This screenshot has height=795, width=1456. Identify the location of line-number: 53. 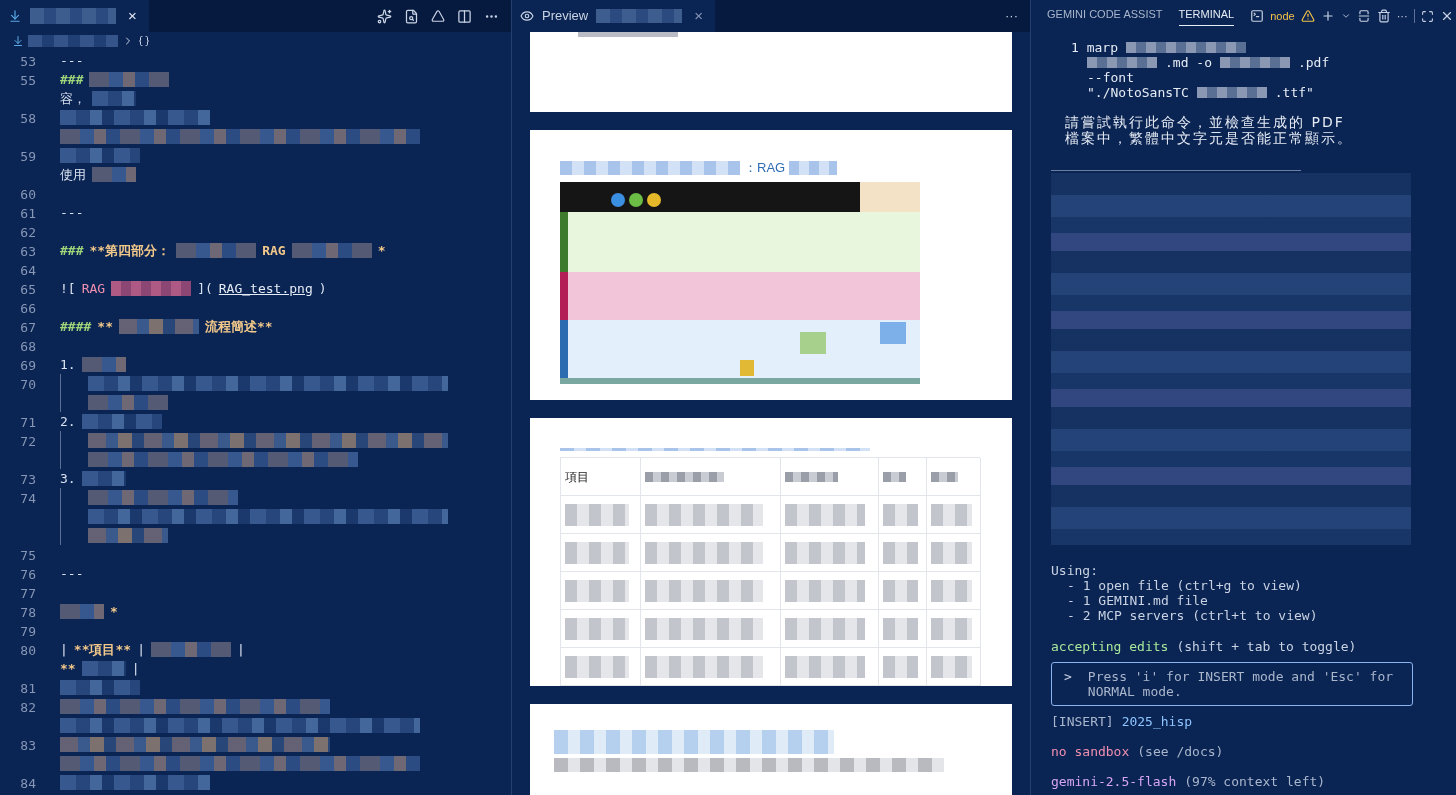
(28, 61).